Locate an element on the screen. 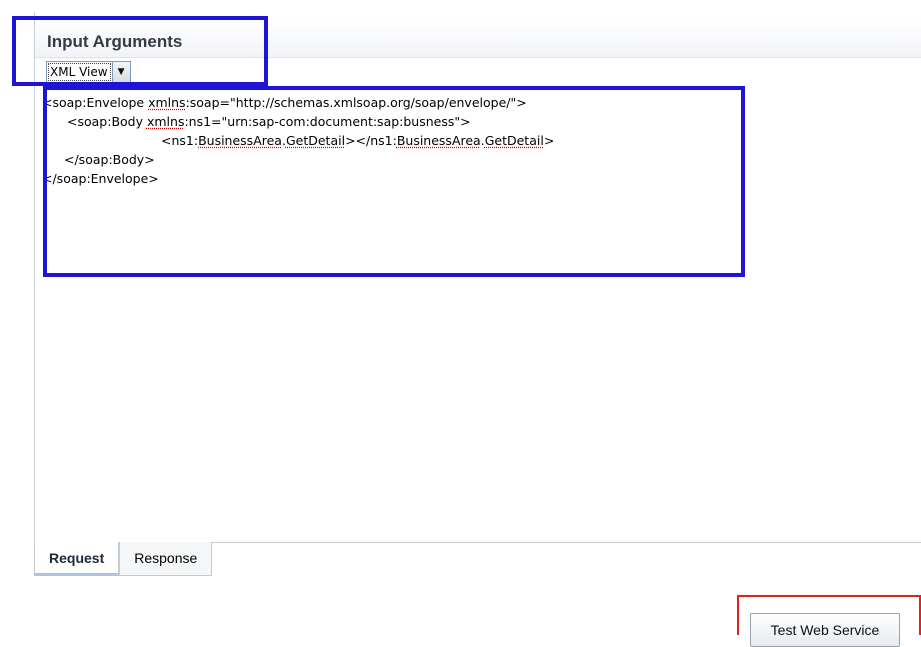  tab-request: Request is located at coordinates (77, 559).